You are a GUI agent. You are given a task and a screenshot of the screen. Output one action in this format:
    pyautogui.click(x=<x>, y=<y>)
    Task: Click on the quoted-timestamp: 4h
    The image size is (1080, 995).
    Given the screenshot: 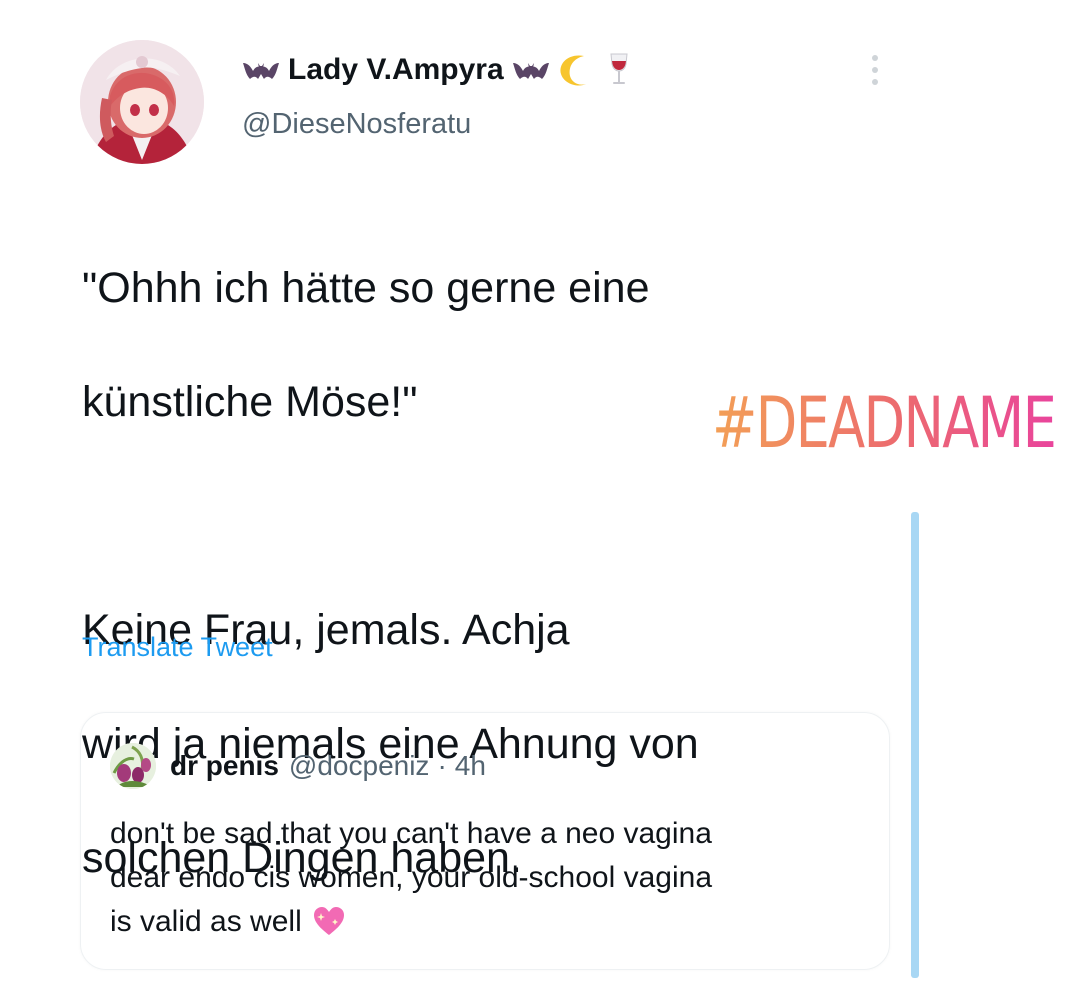 What is the action you would take?
    pyautogui.click(x=470, y=766)
    